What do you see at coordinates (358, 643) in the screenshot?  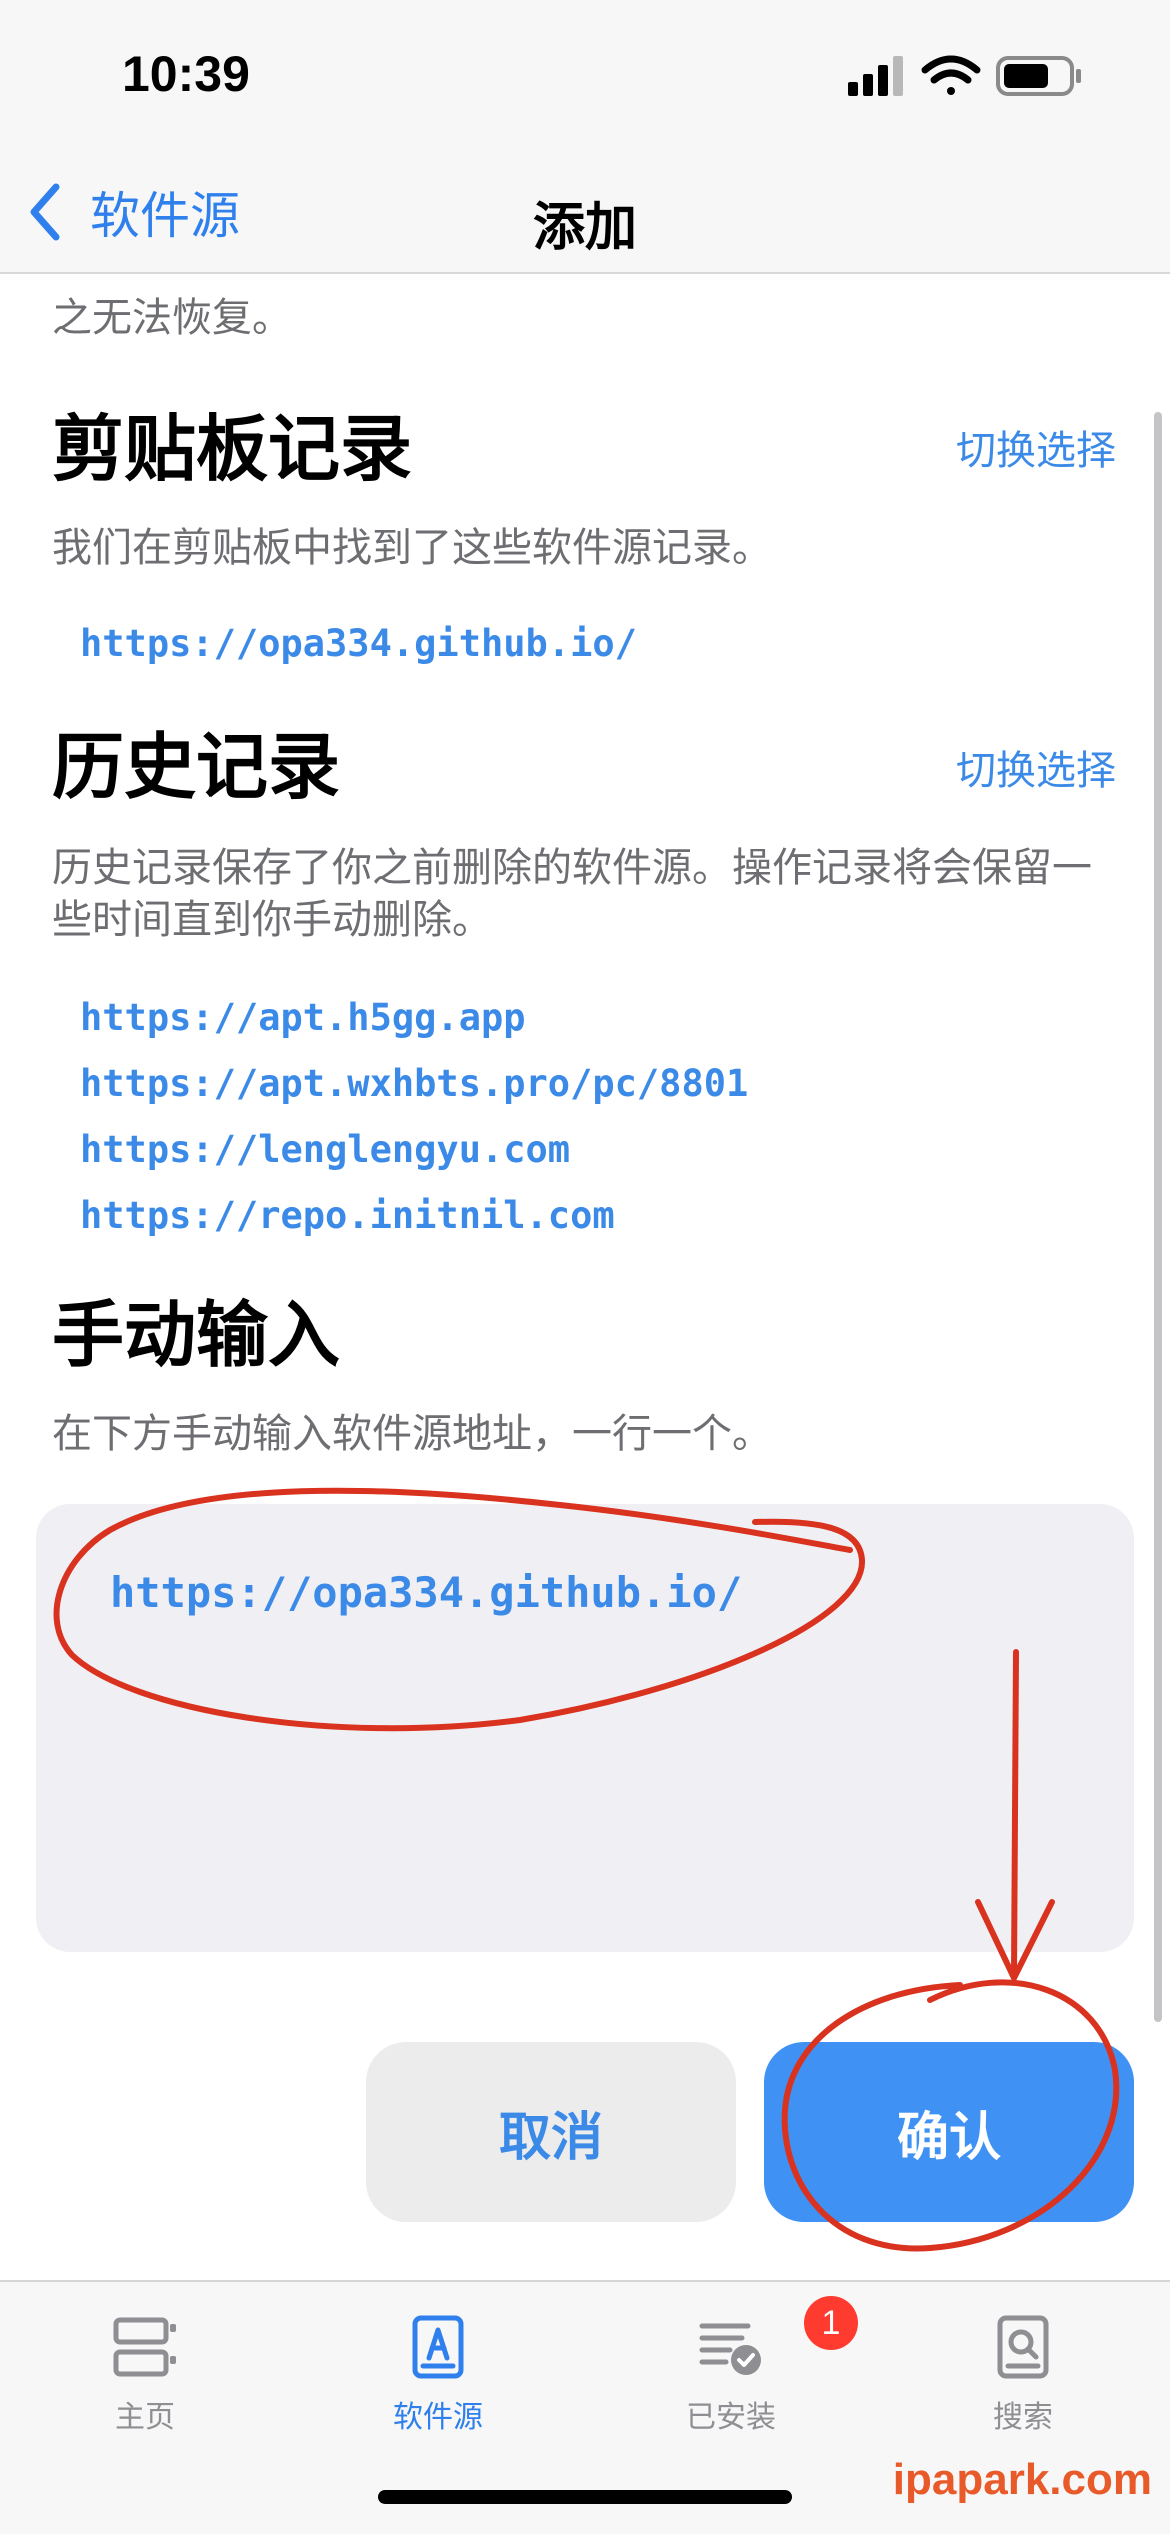 I see `clipboard-link: https://opa334.github.io/` at bounding box center [358, 643].